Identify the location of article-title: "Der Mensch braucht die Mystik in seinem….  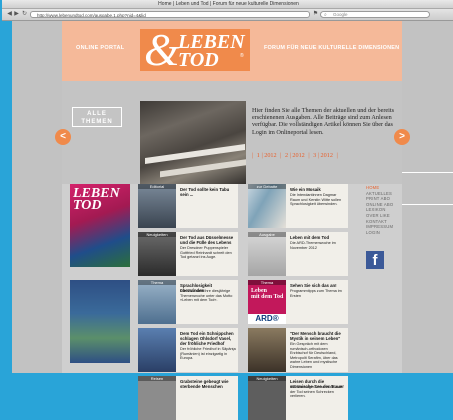
(315, 336).